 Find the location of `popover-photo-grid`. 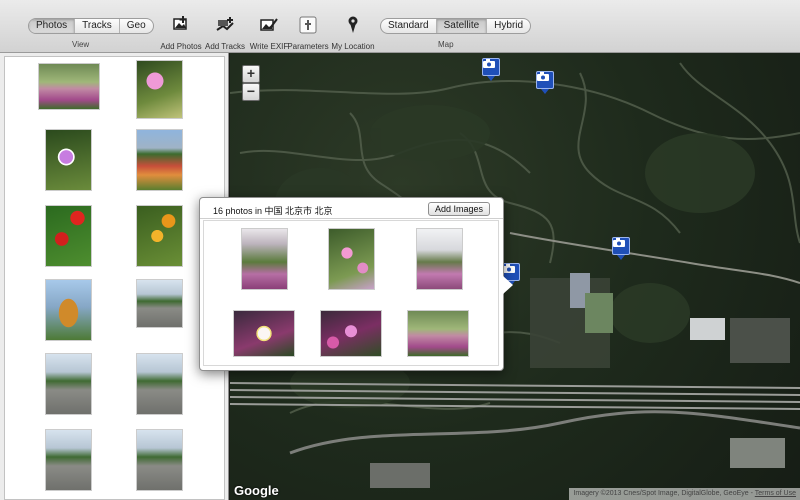

popover-photo-grid is located at coordinates (351, 293).